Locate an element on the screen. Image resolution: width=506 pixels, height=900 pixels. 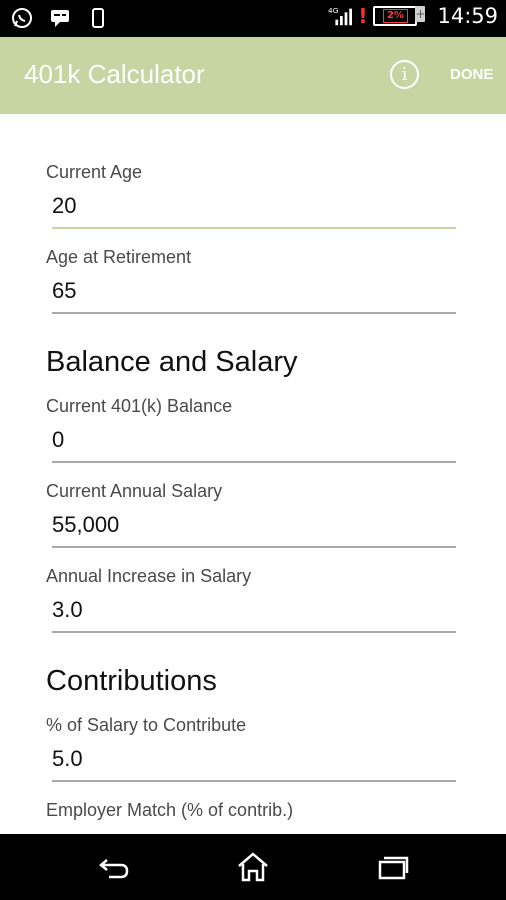
recent-apps-icon is located at coordinates (393, 867).